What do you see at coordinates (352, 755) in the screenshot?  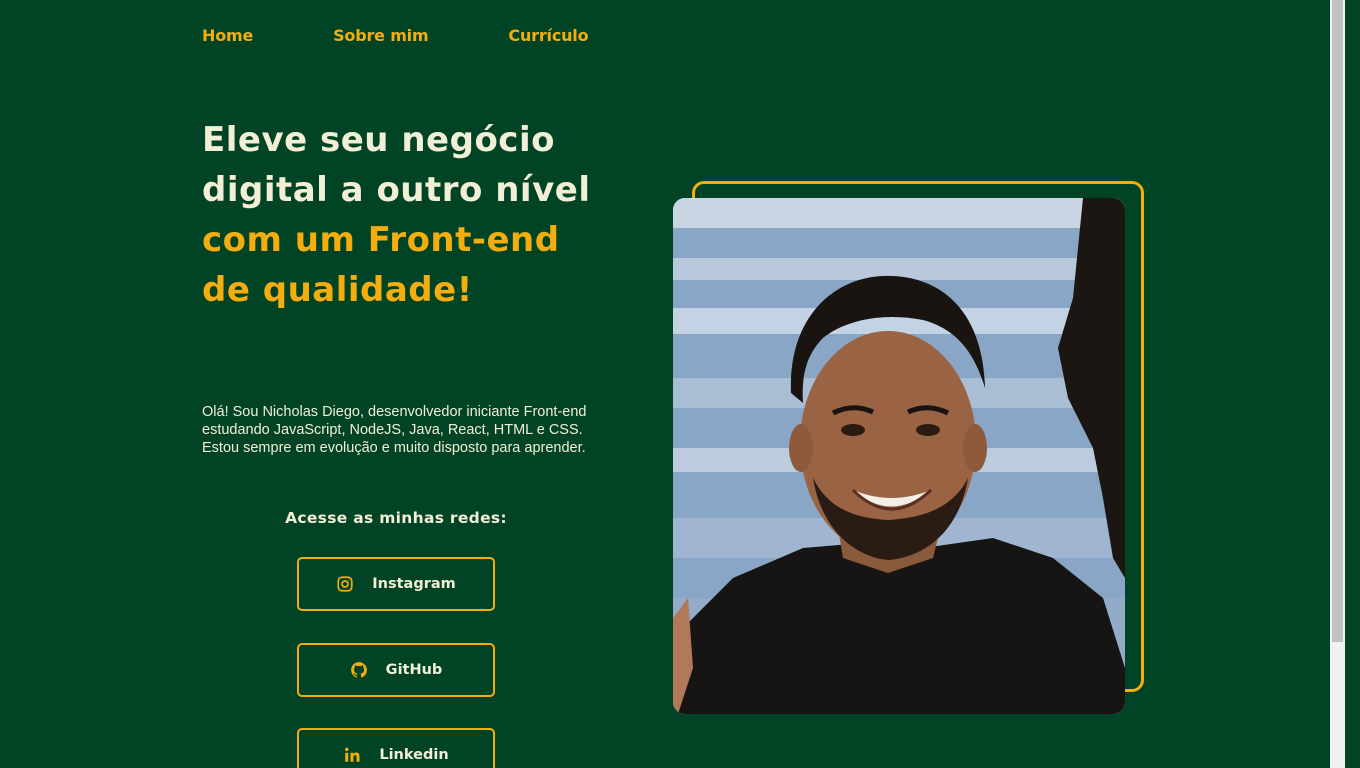 I see `linkedin-icon` at bounding box center [352, 755].